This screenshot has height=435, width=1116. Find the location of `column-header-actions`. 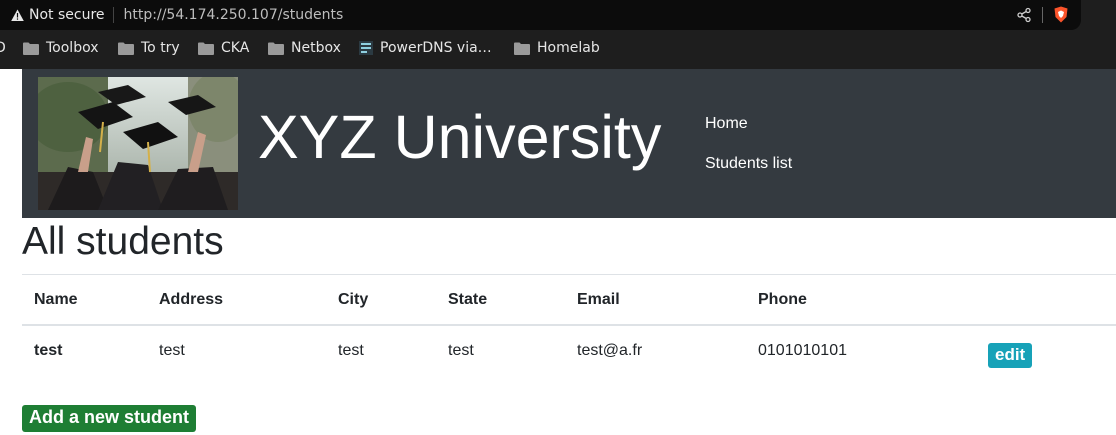

column-header-actions is located at coordinates (1052, 300).